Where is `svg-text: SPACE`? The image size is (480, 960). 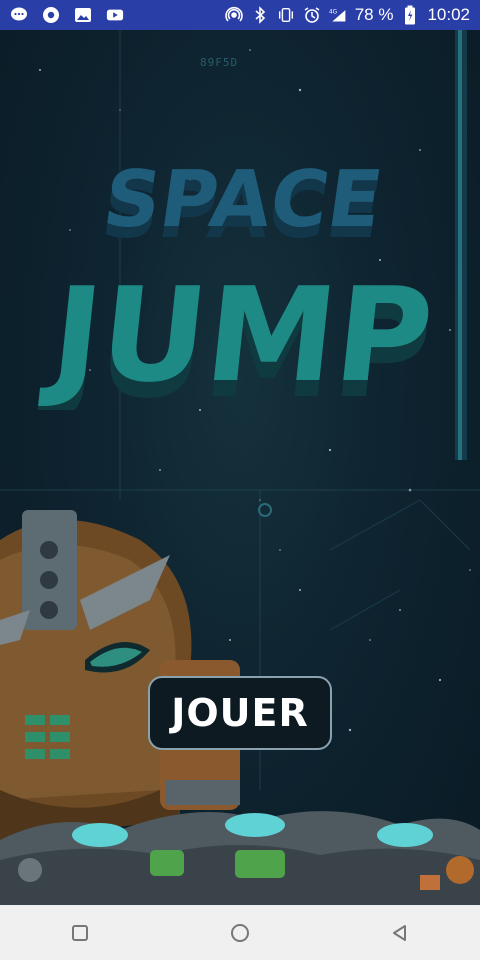 svg-text: SPACE is located at coordinates (243, 199).